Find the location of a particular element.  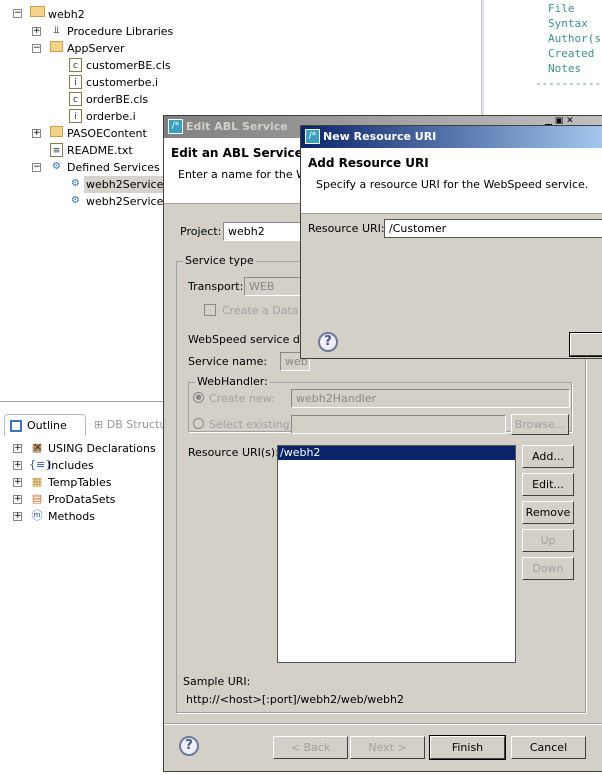

collapse-toggle: − is located at coordinates (17, 13).